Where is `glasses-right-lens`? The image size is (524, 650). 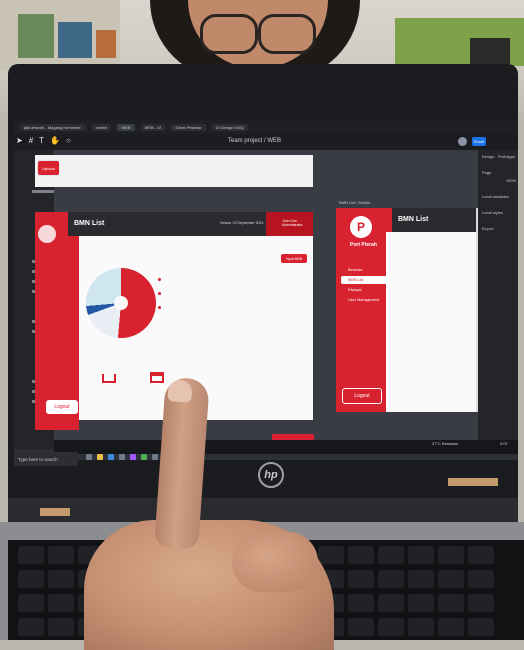
glasses-right-lens is located at coordinates (287, 34).